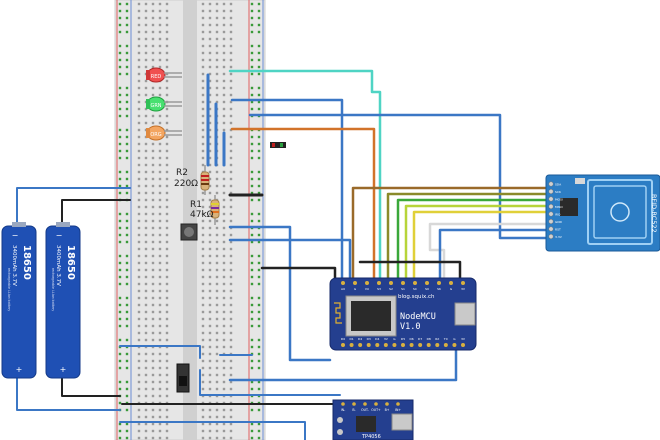  I want to click on rfid-pin, so click(551, 229).